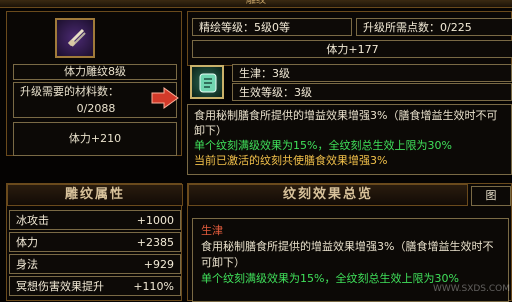 The width and height of the screenshot is (512, 302). I want to click on description-line-3: 当前已激活的纹刻共使膳食效果增强3%, so click(291, 160).